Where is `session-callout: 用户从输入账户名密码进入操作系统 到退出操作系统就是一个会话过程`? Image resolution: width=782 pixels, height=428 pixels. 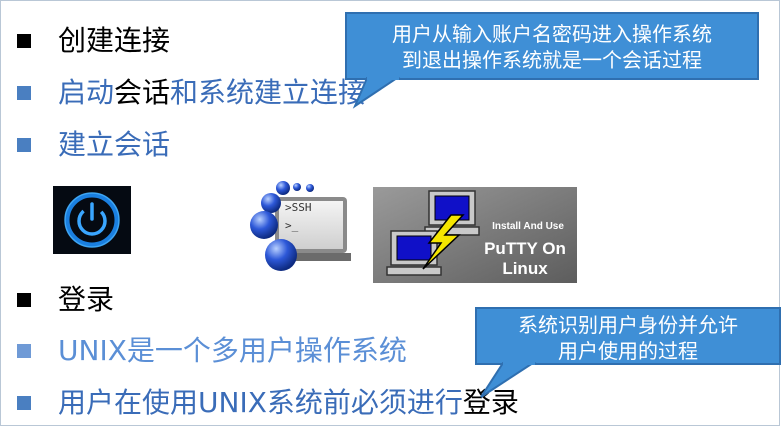 session-callout: 用户从输入账户名密码进入操作系统 到退出操作系统就是一个会话过程 is located at coordinates (552, 60).